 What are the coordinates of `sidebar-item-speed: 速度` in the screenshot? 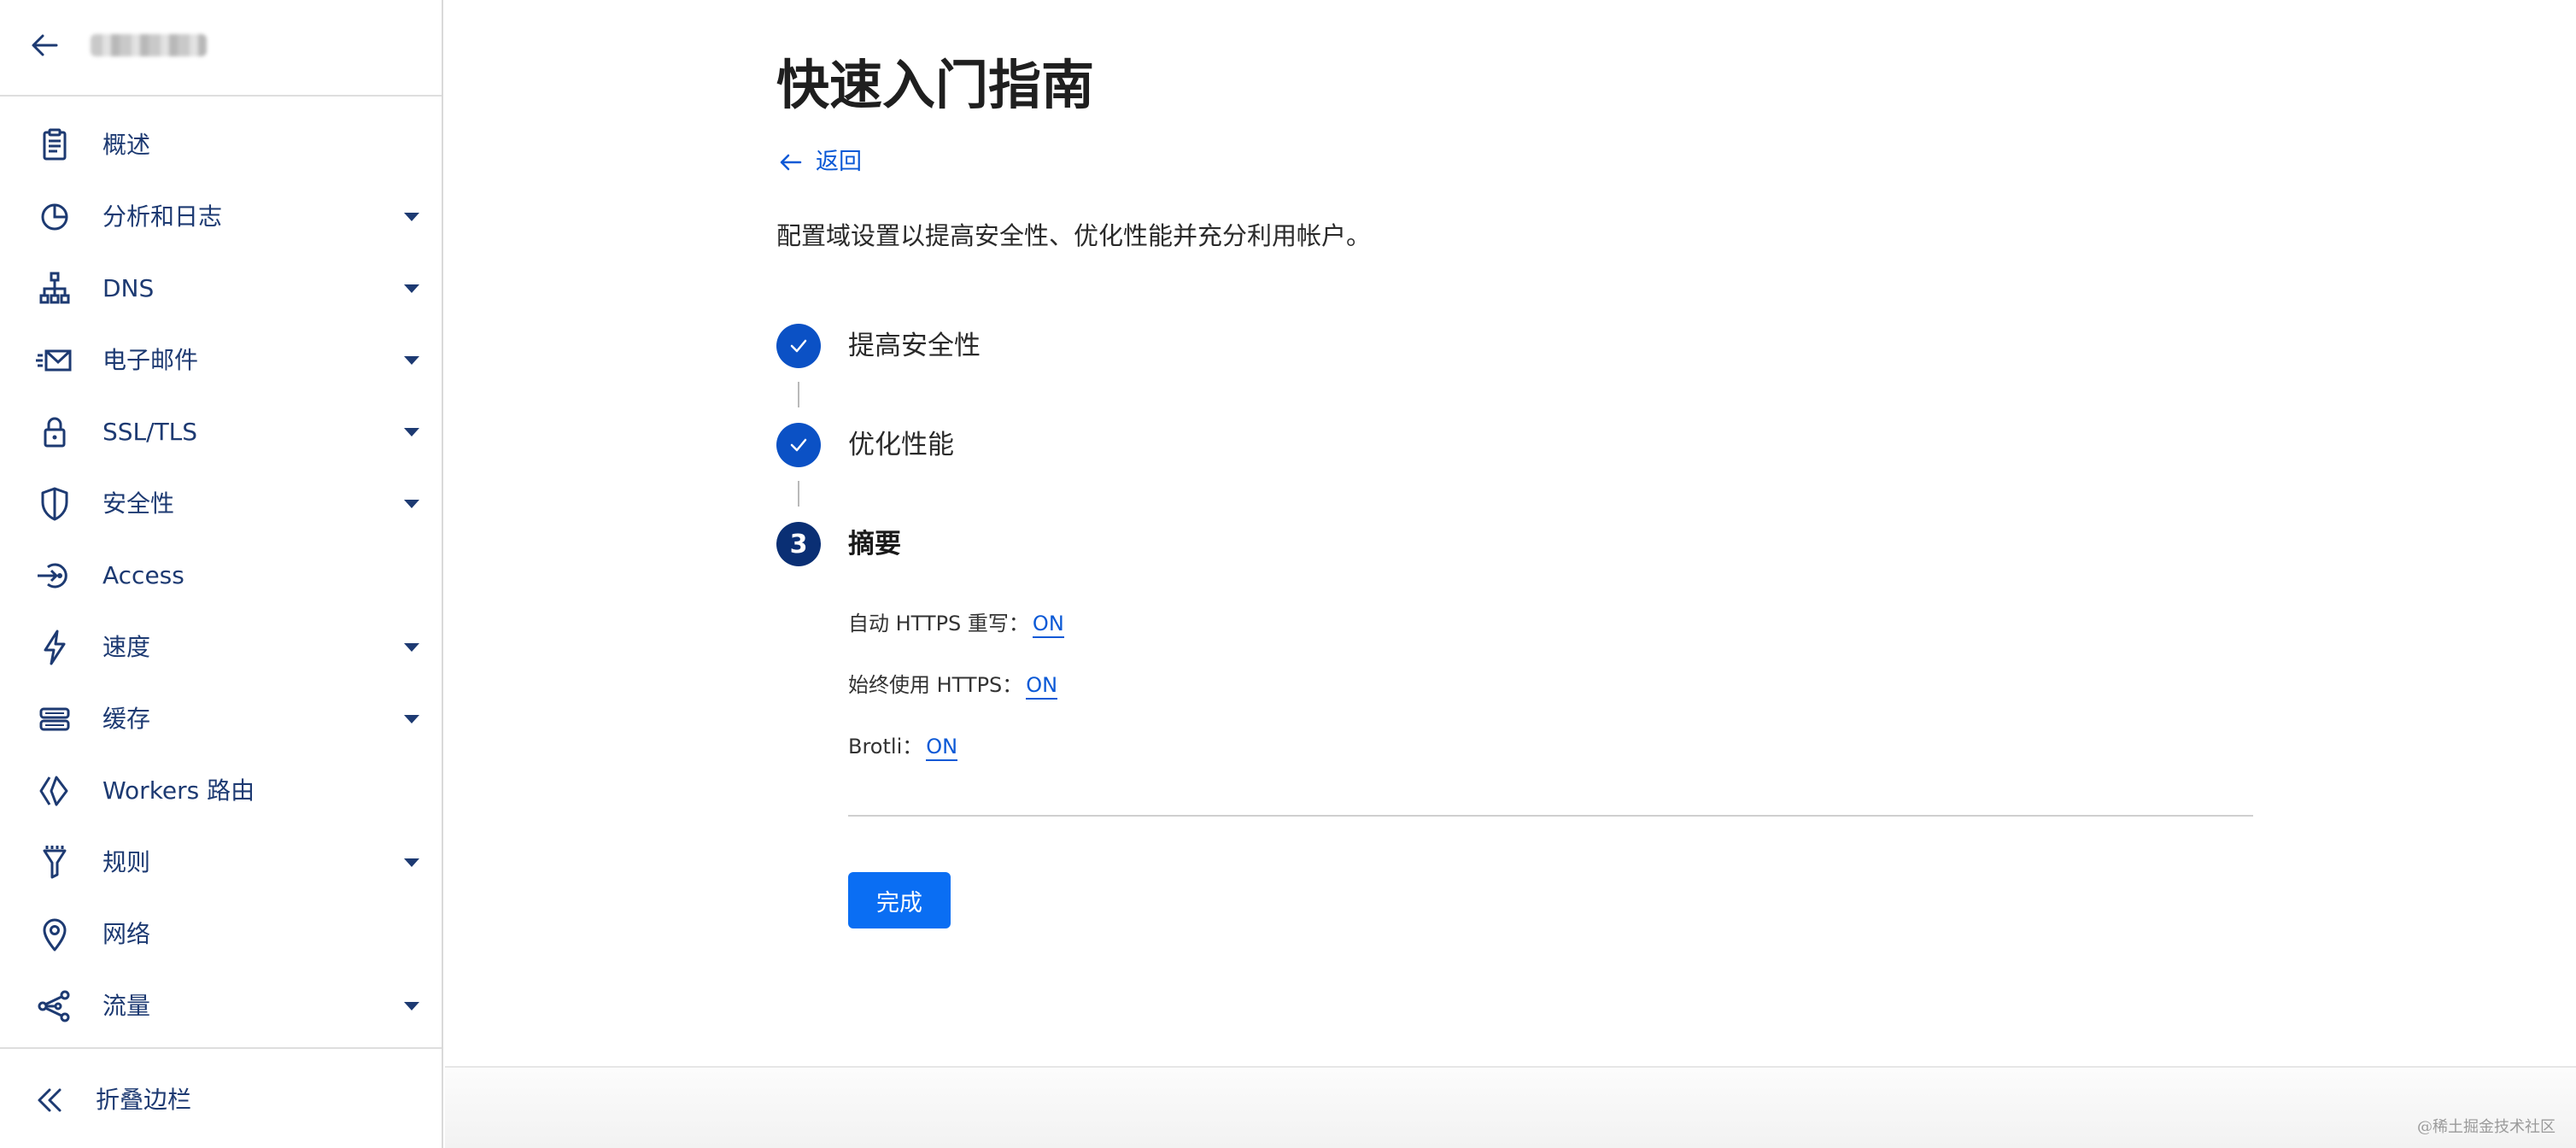 It's located at (221, 647).